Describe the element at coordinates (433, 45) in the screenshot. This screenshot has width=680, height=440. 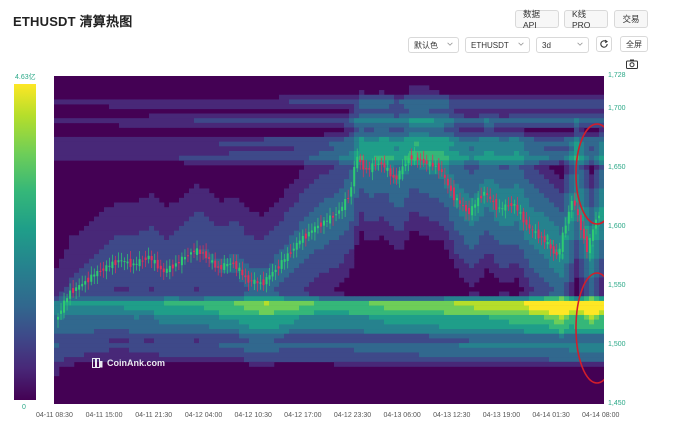
I see `color-scheme-select: 默认色` at that location.